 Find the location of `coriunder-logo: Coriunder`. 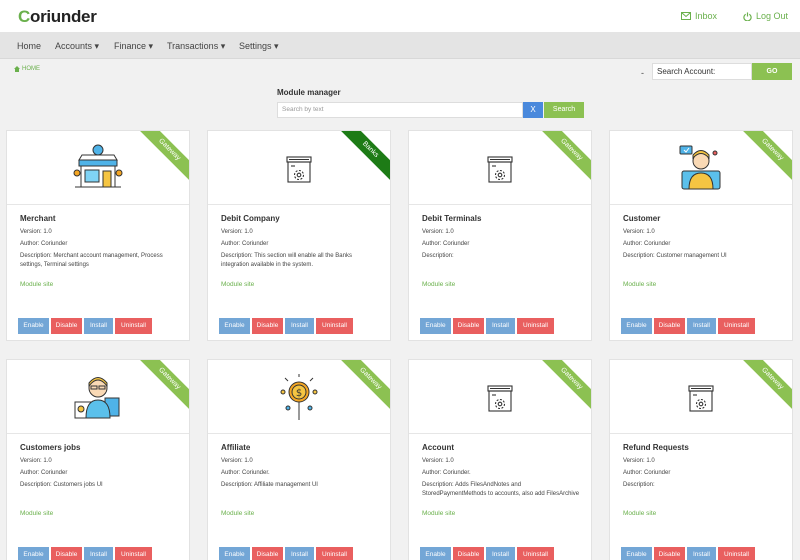

coriunder-logo: Coriunder is located at coordinates (57, 17).